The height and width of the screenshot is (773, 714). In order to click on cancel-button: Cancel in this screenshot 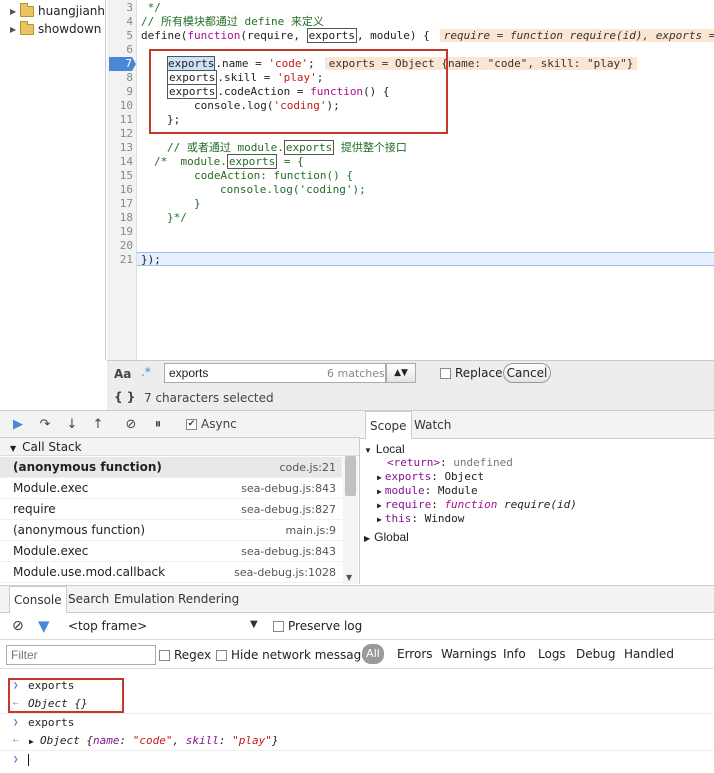, I will do `click(527, 373)`.